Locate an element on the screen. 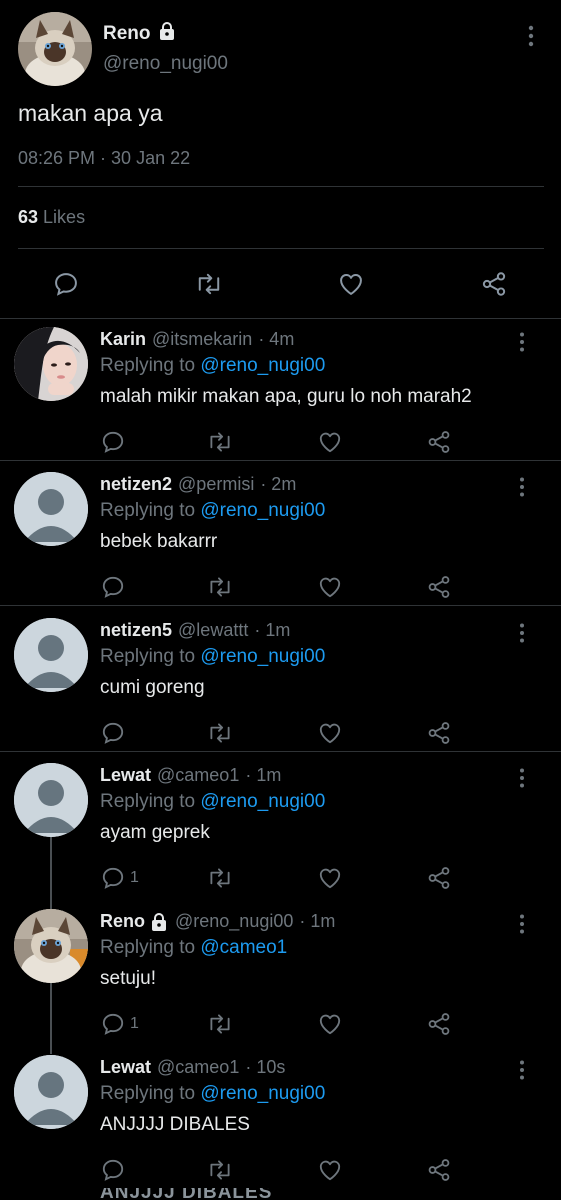 This screenshot has width=561, height=1200. likes-stat: 63 Likes is located at coordinates (51, 217).